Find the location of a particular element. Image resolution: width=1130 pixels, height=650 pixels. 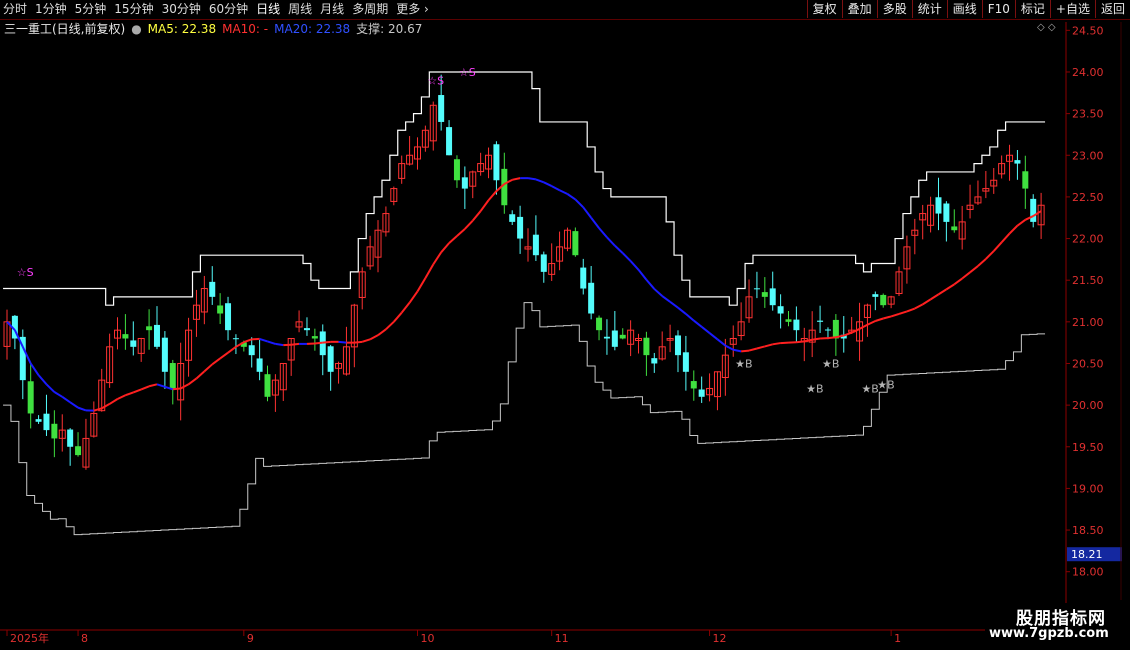

tab-4: 30分钟 is located at coordinates (182, 9).